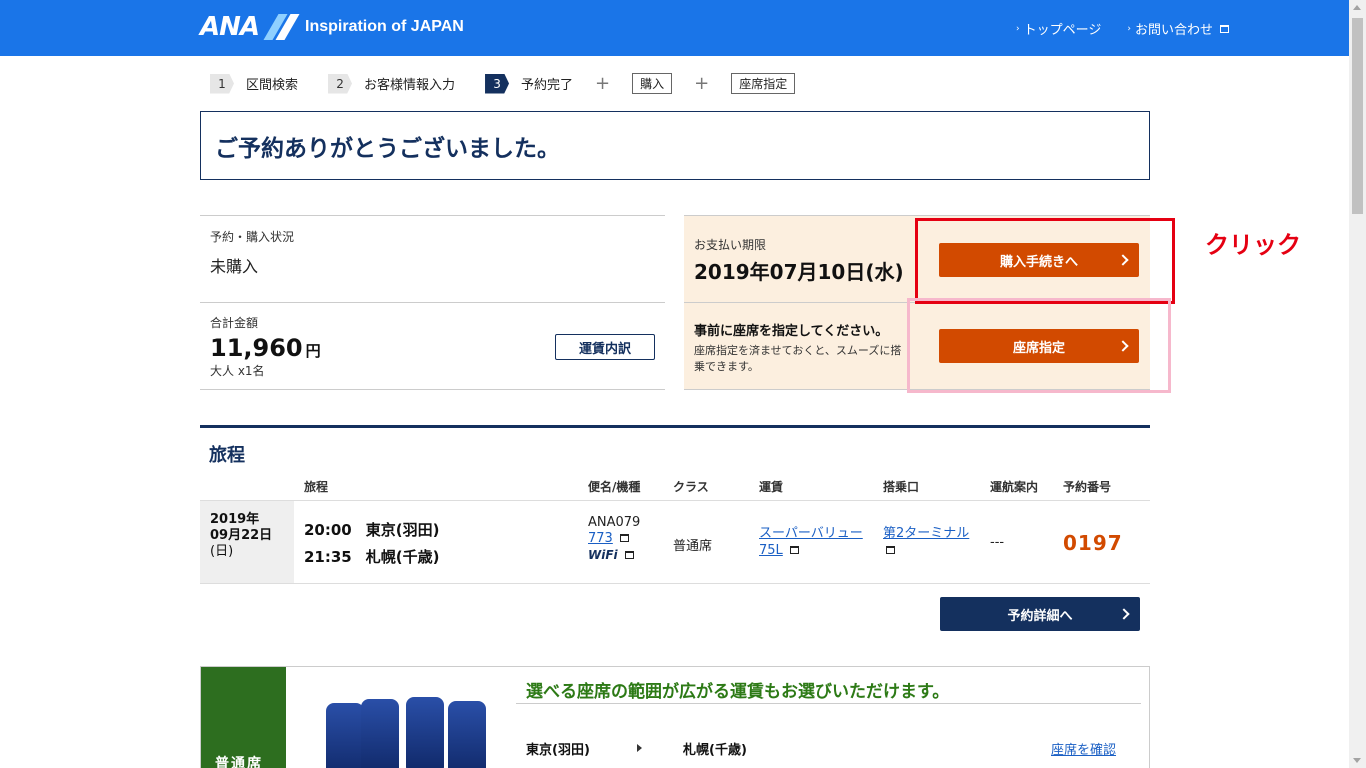 The image size is (1366, 768). I want to click on aircraft-link: 773, so click(600, 538).